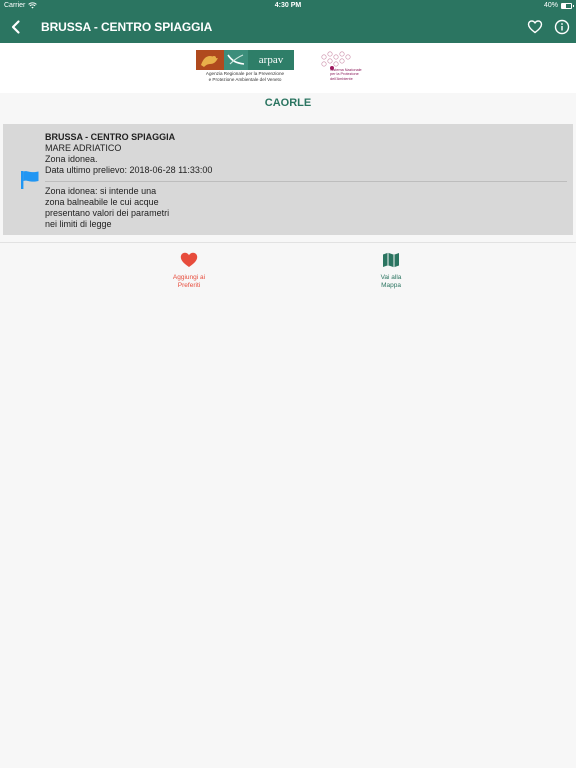  What do you see at coordinates (110, 137) in the screenshot?
I see `beach-name: BRUSSA - CENTRO SPIAGGIA` at bounding box center [110, 137].